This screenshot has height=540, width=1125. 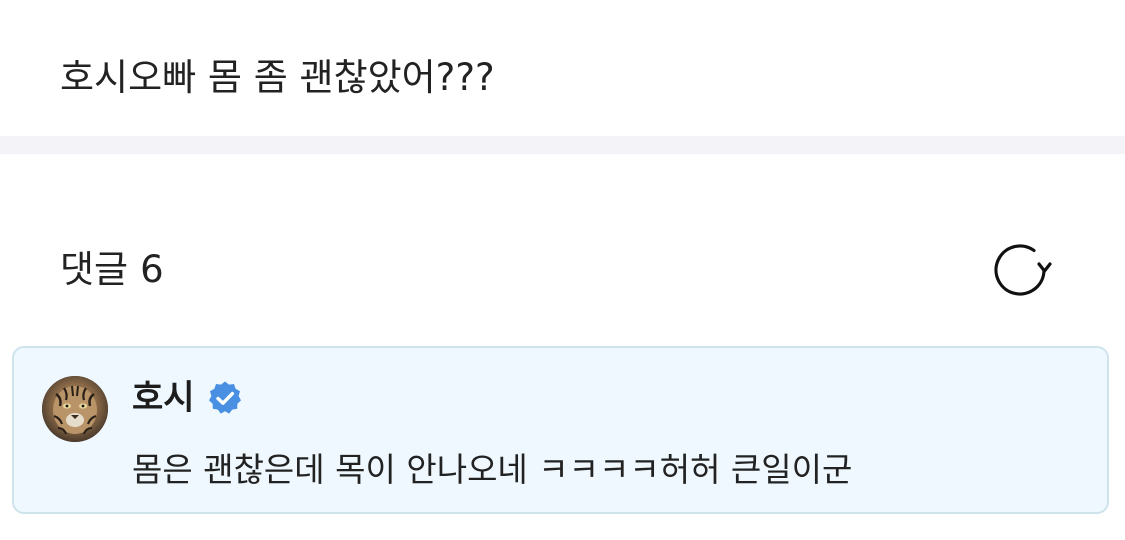 I want to click on tiger-avatar-icon, so click(x=75, y=409).